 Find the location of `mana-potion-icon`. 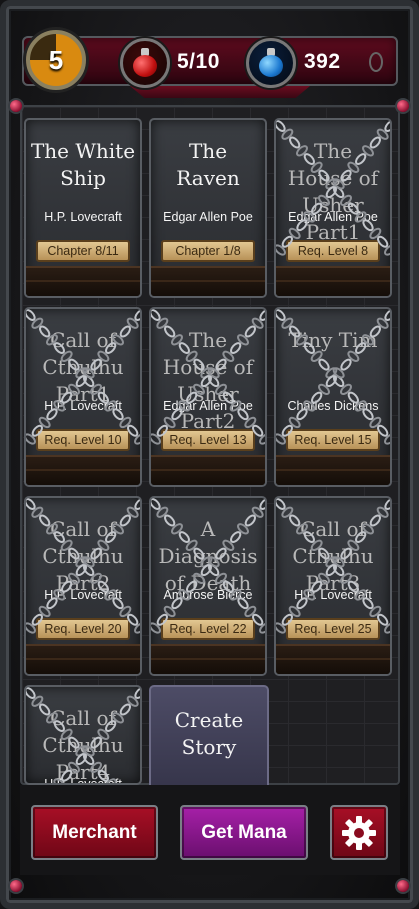

mana-potion-icon is located at coordinates (271, 63).